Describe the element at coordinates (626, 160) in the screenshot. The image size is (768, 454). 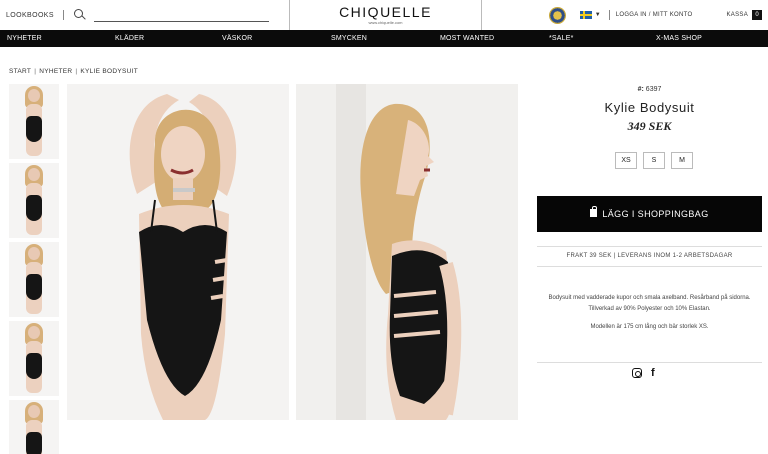
I see `size-option-xs: XS` at that location.